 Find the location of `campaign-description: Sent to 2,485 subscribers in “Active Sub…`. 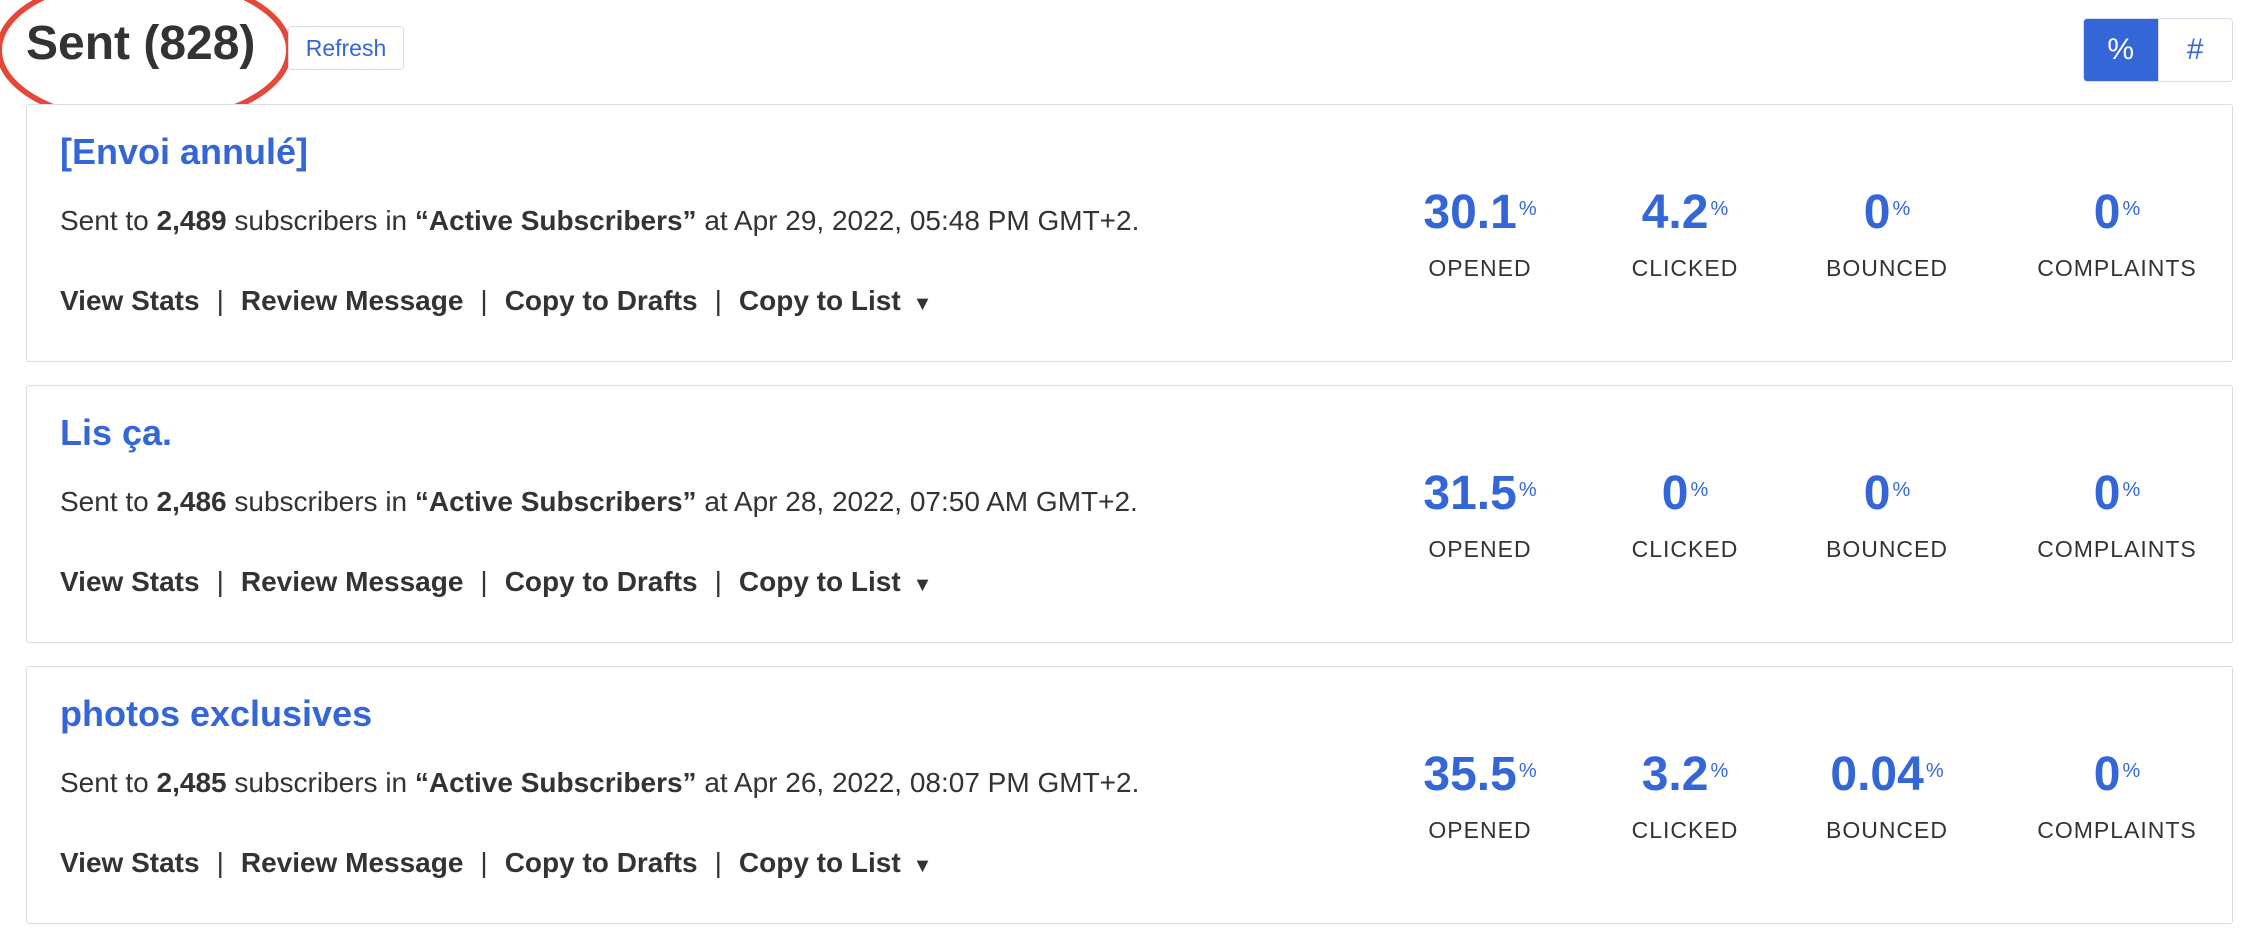

campaign-description: Sent to 2,485 subscribers in “Active Sub… is located at coordinates (599, 783).